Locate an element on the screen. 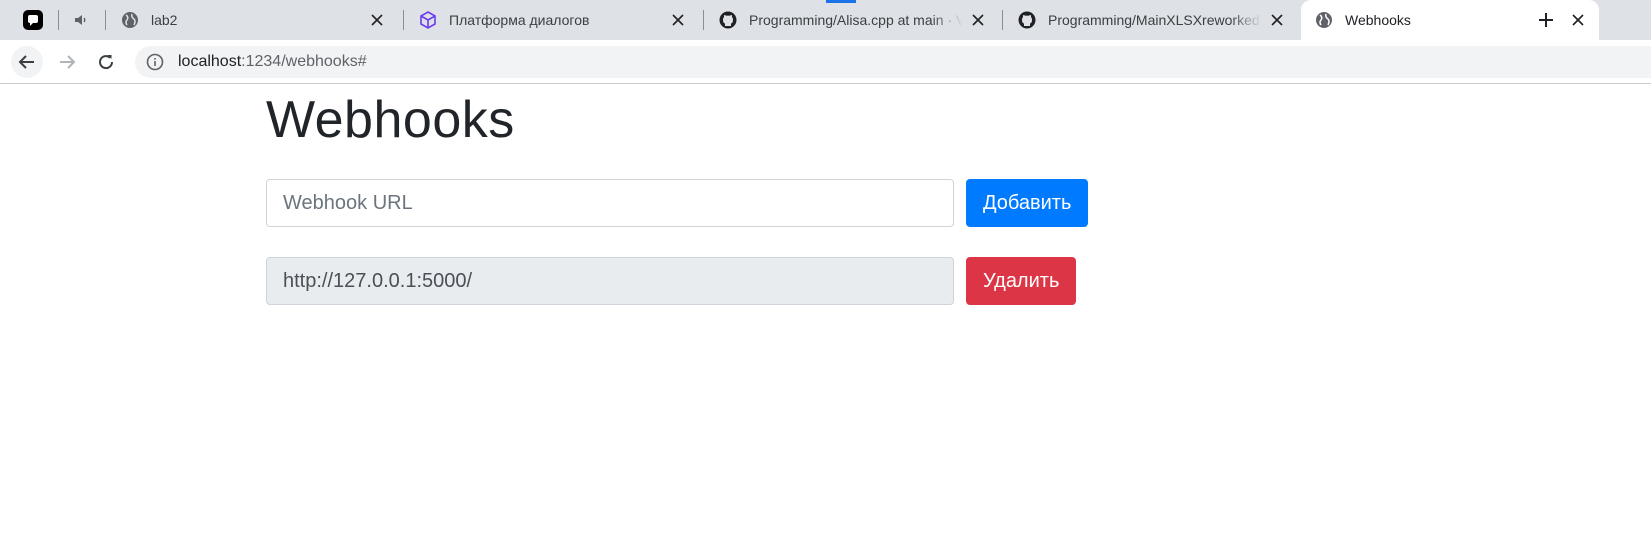  address-bar: localhost:1234/webhooks# is located at coordinates (893, 62).